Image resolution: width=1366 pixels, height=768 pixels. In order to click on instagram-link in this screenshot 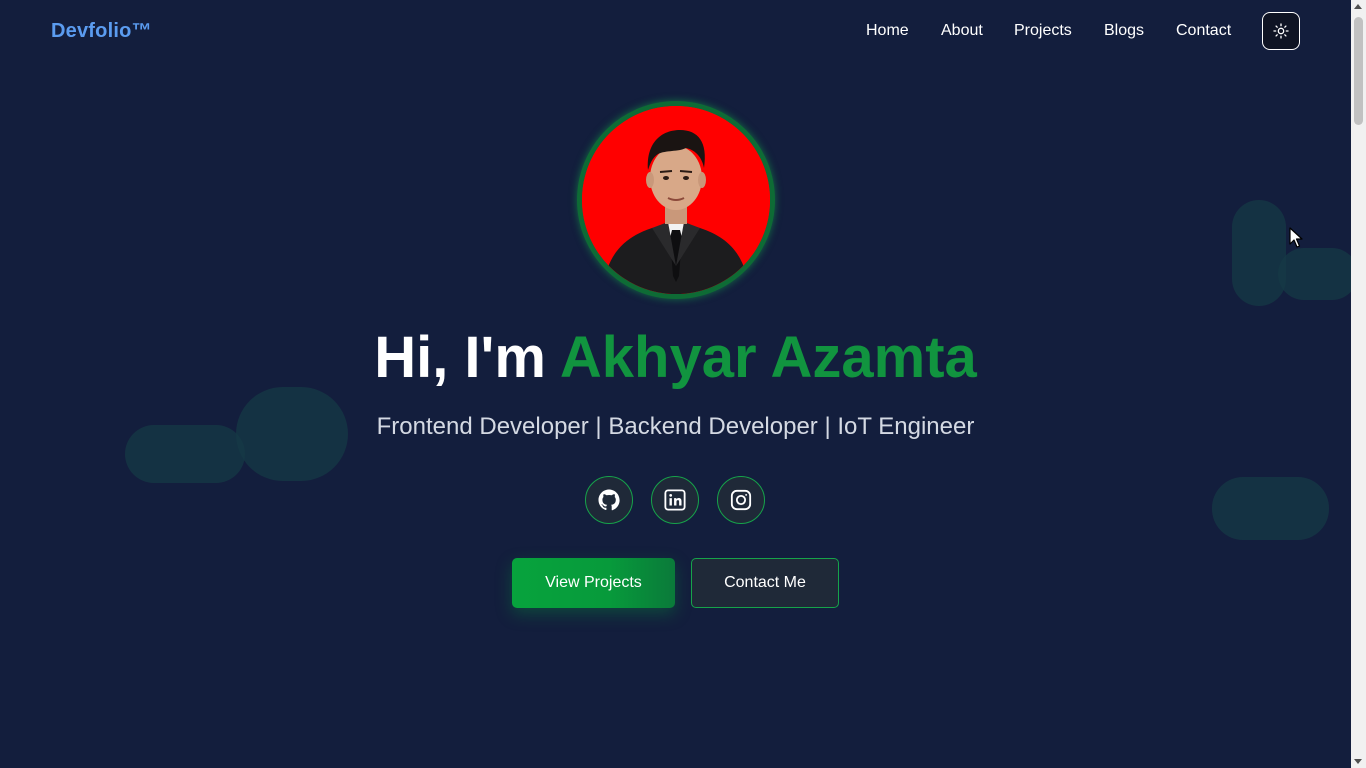, I will do `click(741, 500)`.